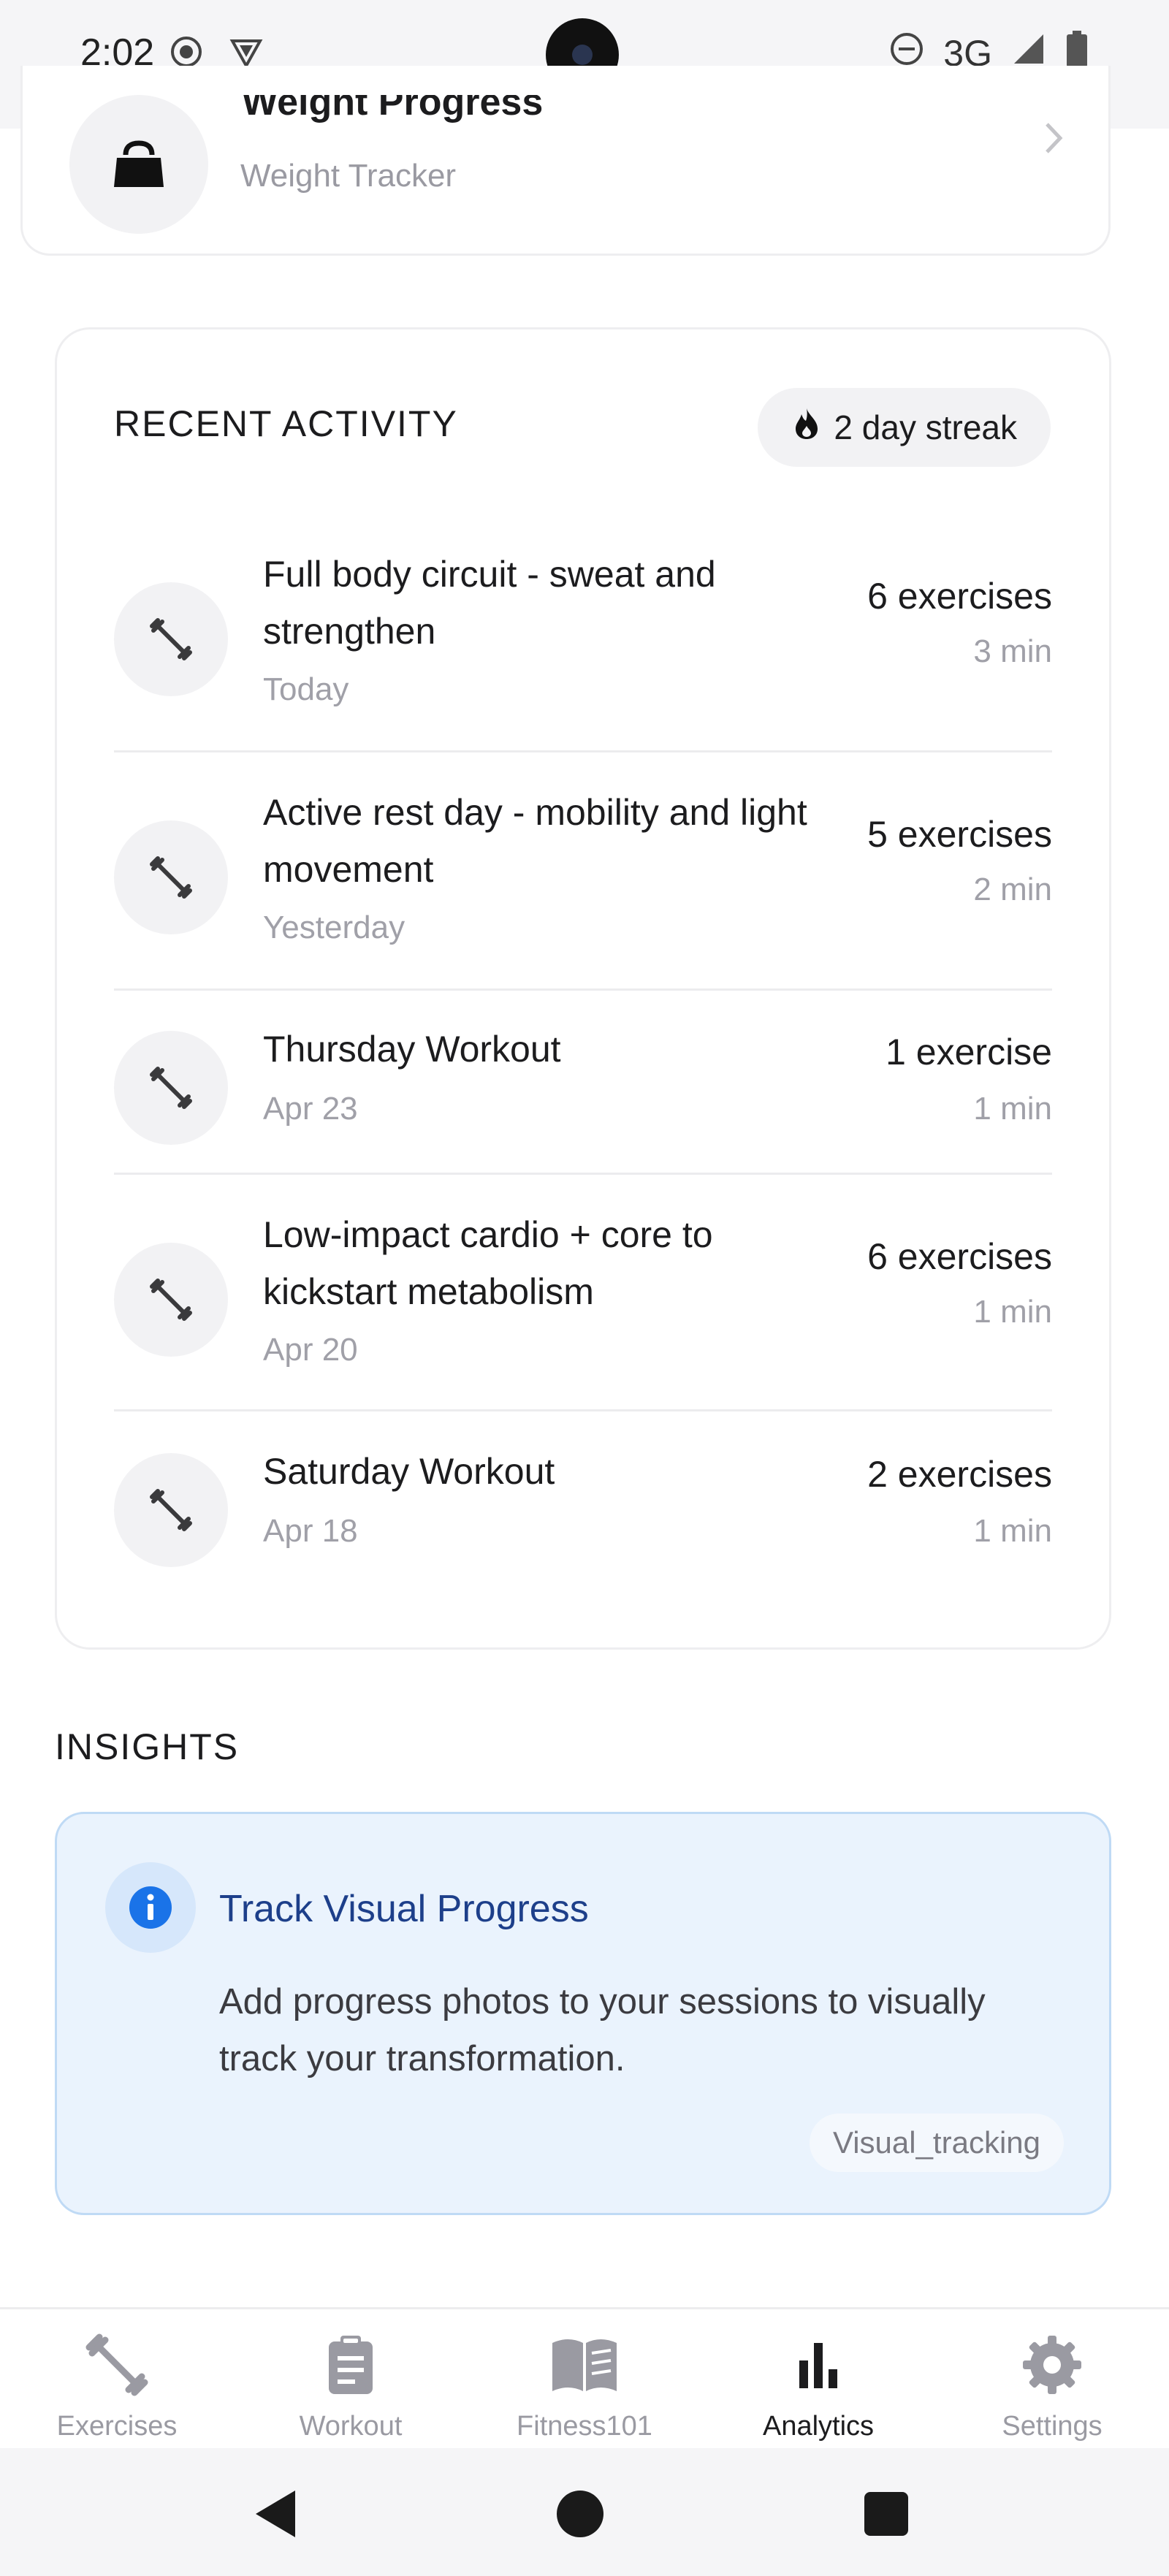  What do you see at coordinates (409, 1471) in the screenshot?
I see `activity-title: Saturday Workout` at bounding box center [409, 1471].